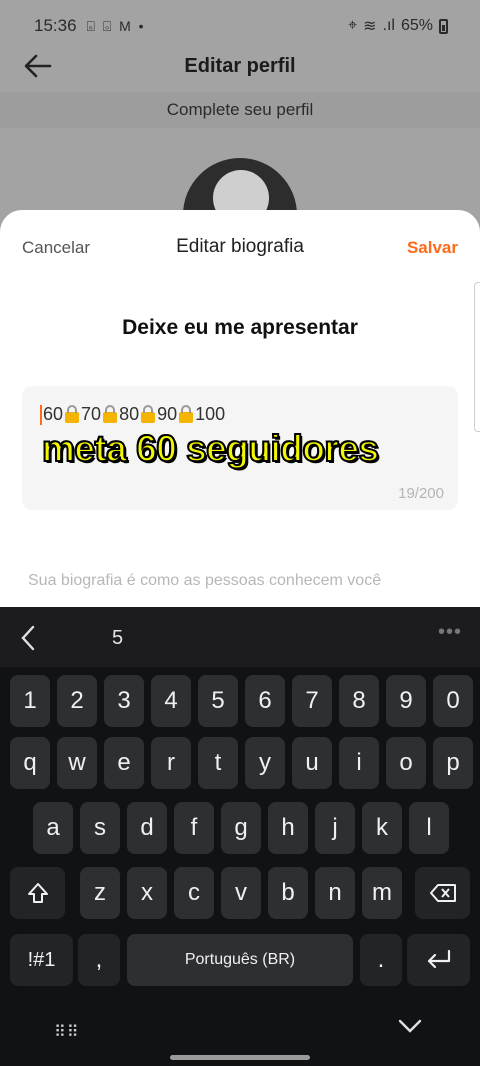 The image size is (480, 1066). Describe the element at coordinates (240, 327) in the screenshot. I see `section-title: Deixe eu me apresentar` at that location.